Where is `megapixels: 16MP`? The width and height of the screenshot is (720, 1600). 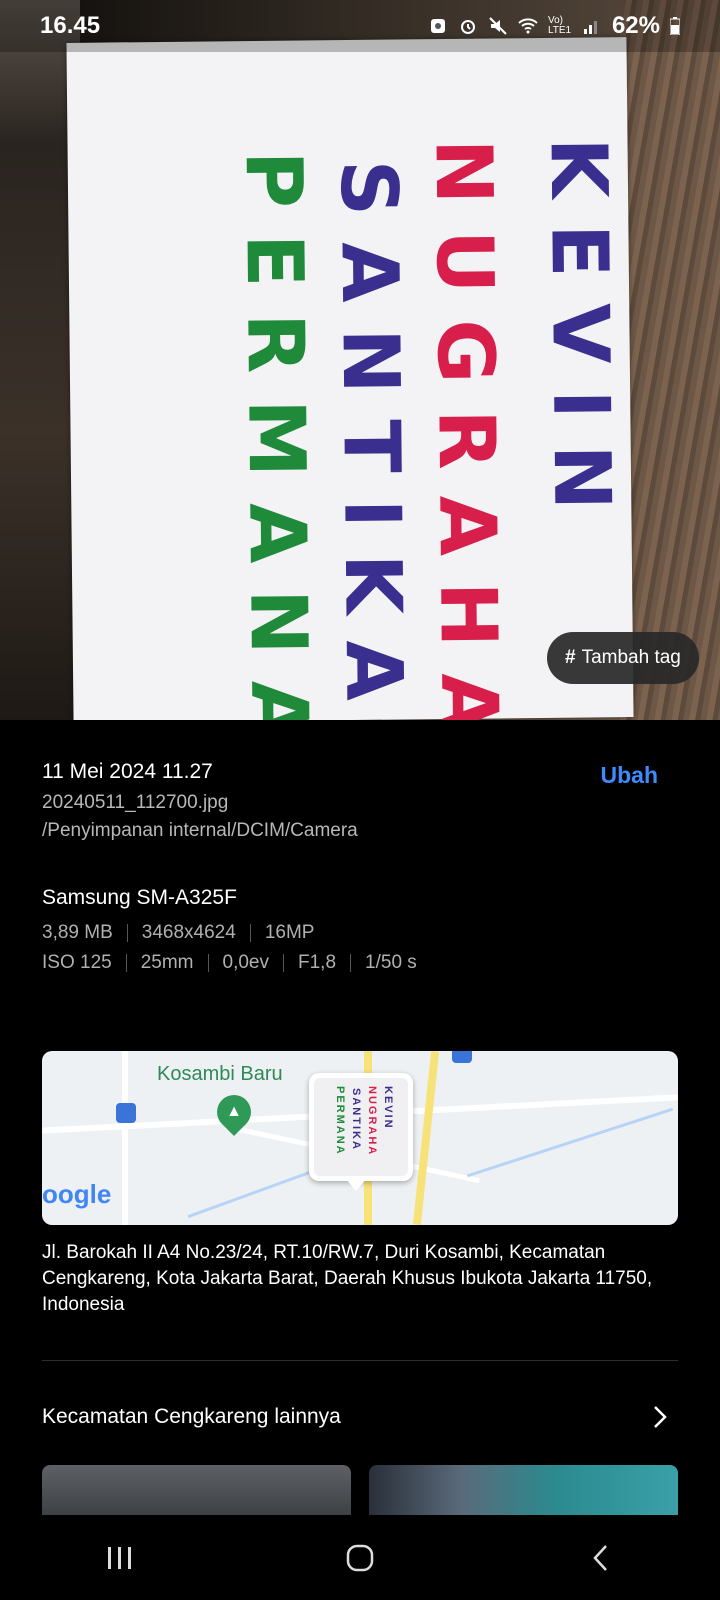
megapixels: 16MP is located at coordinates (289, 932).